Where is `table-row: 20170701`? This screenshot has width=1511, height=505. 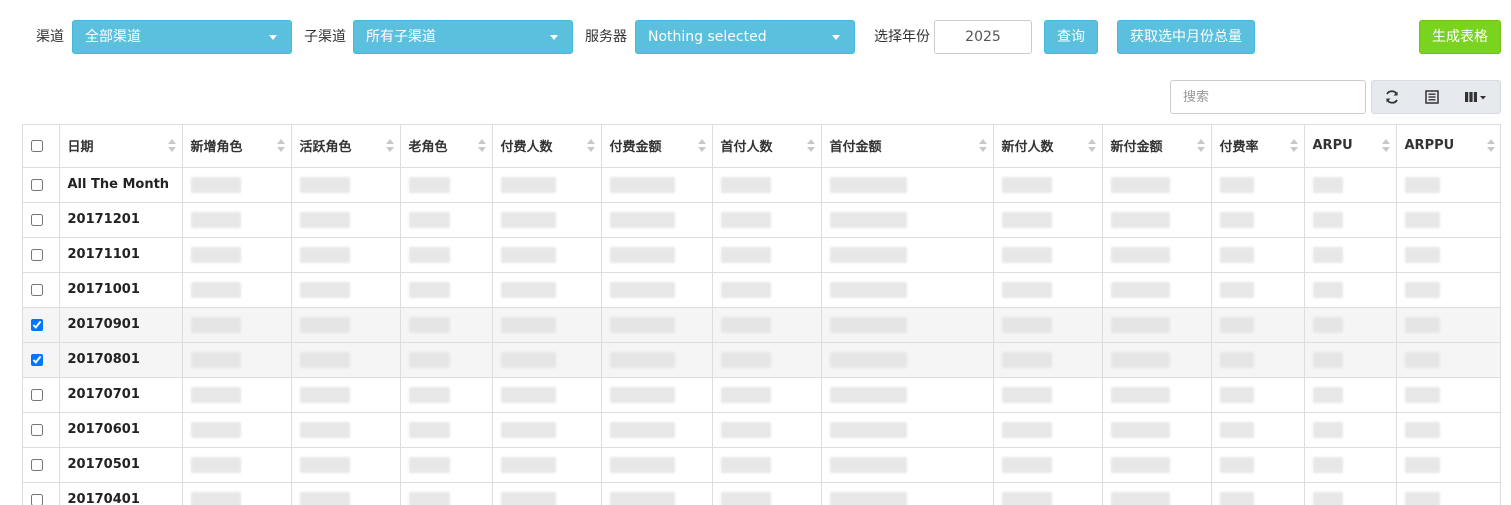 table-row: 20170701 is located at coordinates (761, 394).